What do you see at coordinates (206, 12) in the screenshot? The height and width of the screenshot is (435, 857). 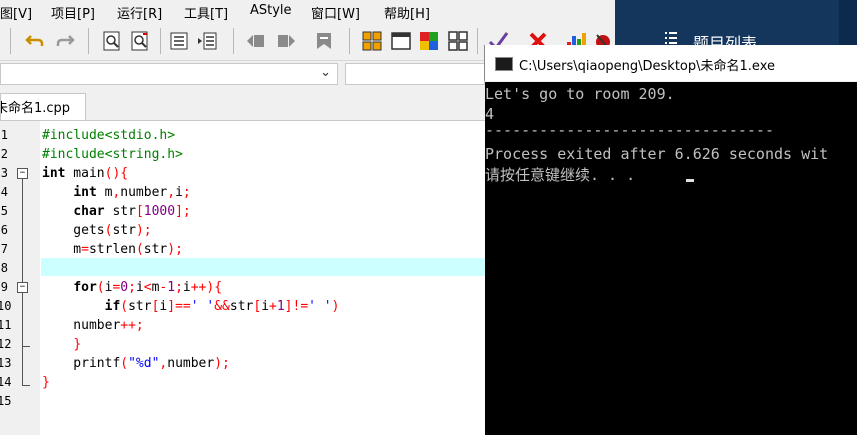 I see `menu-tools: 工具[T]` at bounding box center [206, 12].